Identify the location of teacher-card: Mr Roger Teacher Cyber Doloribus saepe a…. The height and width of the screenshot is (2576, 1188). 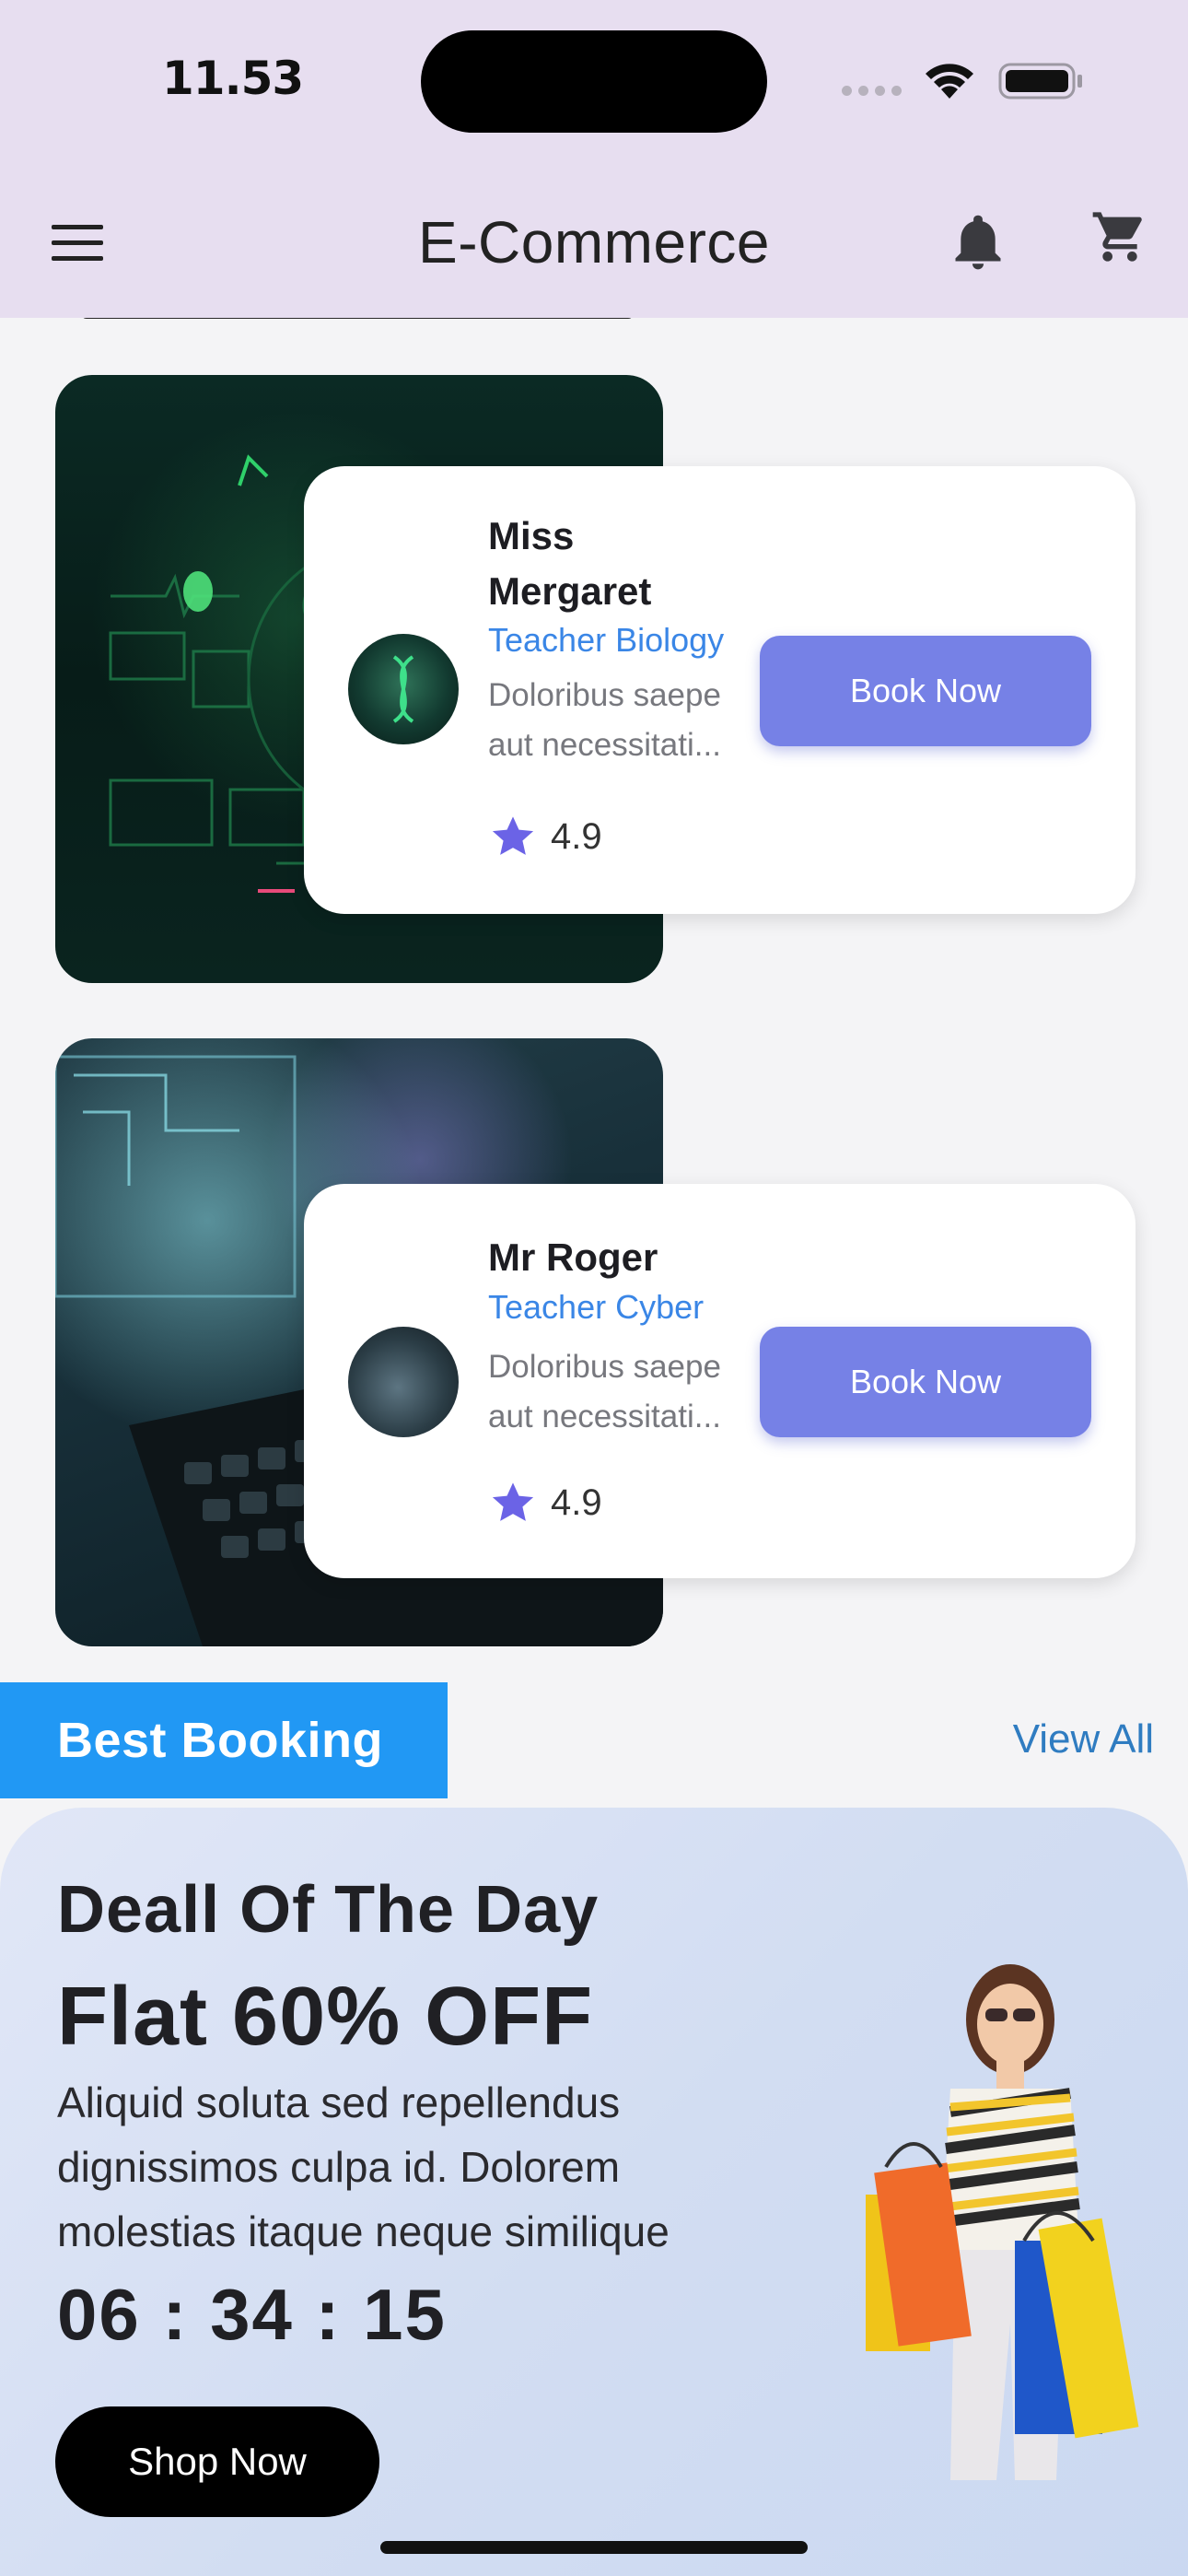
(720, 1381).